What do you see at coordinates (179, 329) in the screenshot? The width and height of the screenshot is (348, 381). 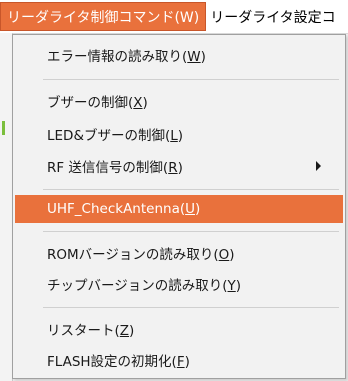 I see `menu-item-restart: リスタート(Z)` at bounding box center [179, 329].